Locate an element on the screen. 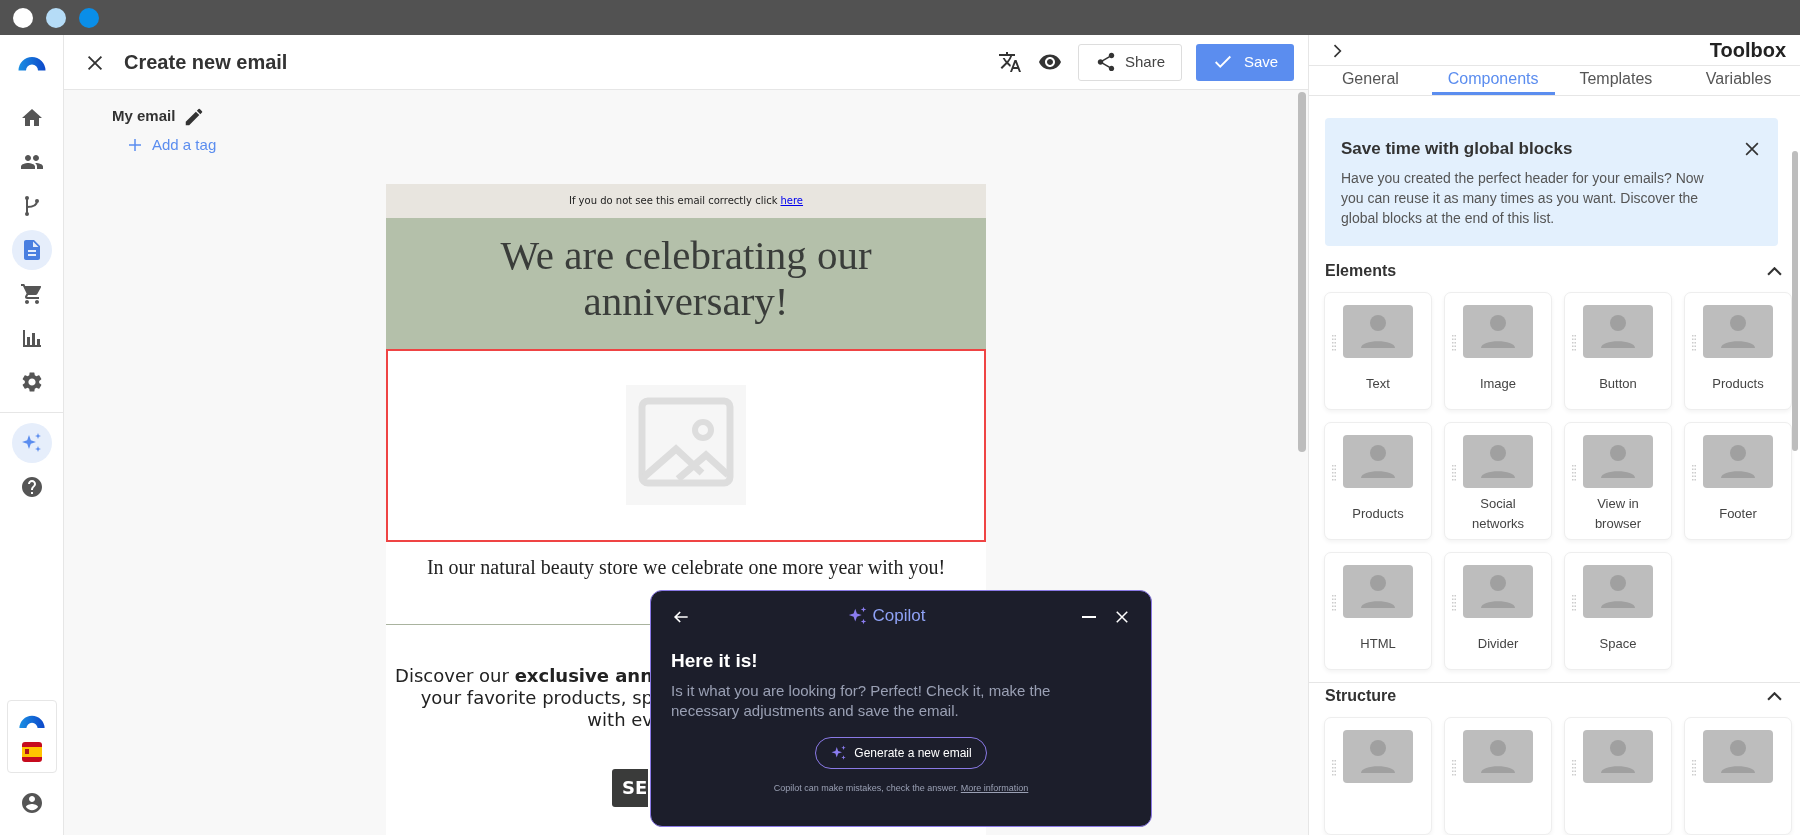 The width and height of the screenshot is (1800, 835). image-block is located at coordinates (686, 445).